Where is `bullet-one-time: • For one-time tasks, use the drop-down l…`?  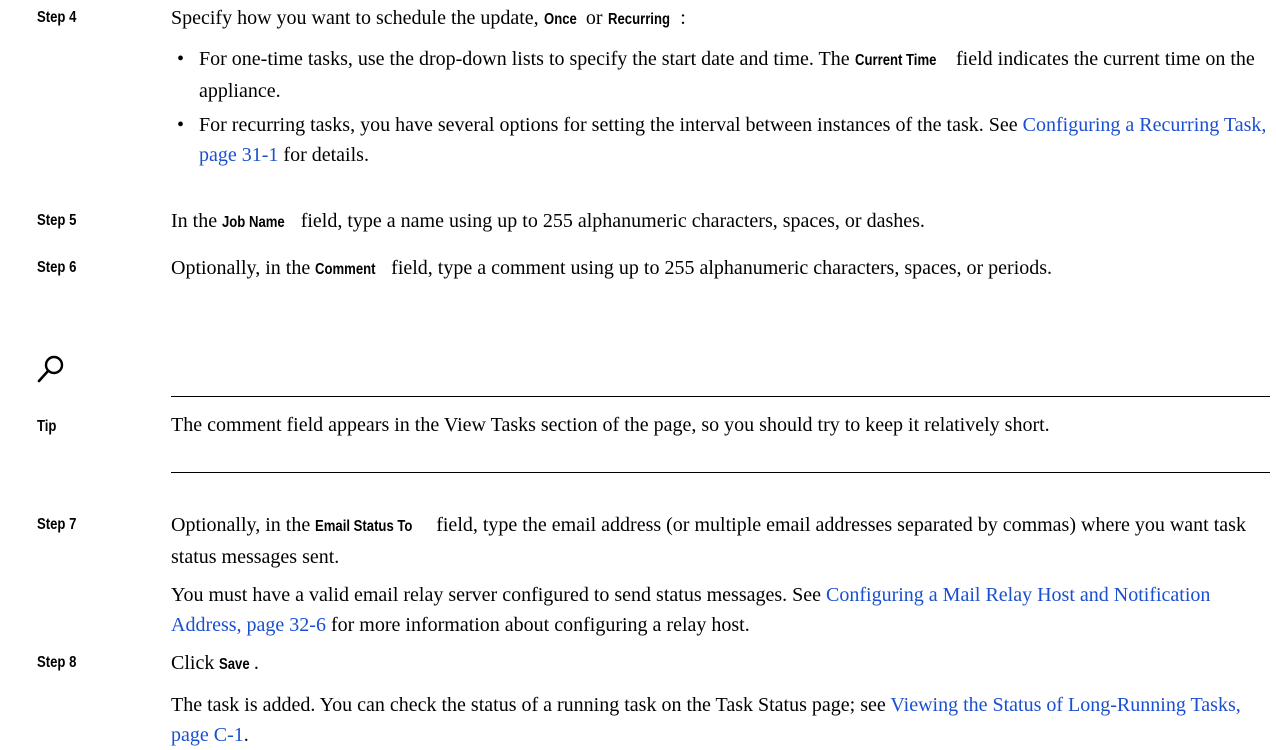 bullet-one-time: • For one-time tasks, use the drop-down l… is located at coordinates (724, 75).